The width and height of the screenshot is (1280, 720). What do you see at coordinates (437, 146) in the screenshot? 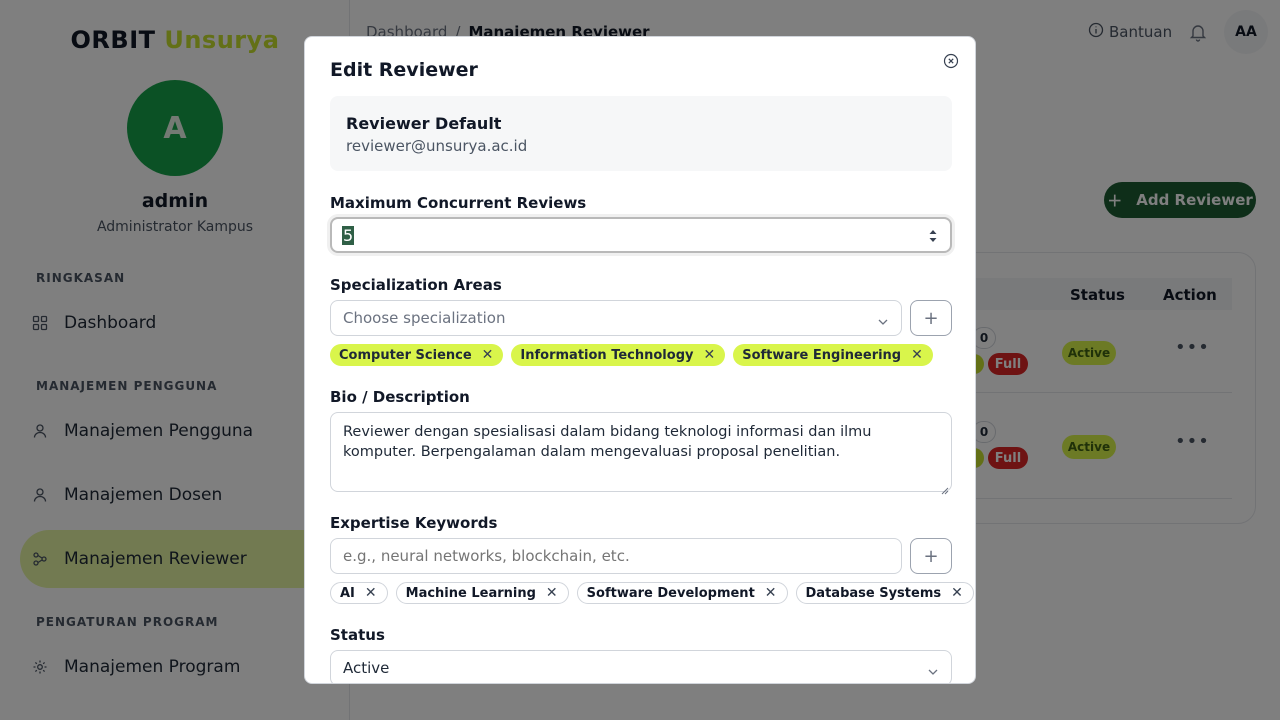
I see `reviewer-email: reviewer@unsurya.ac.id` at bounding box center [437, 146].